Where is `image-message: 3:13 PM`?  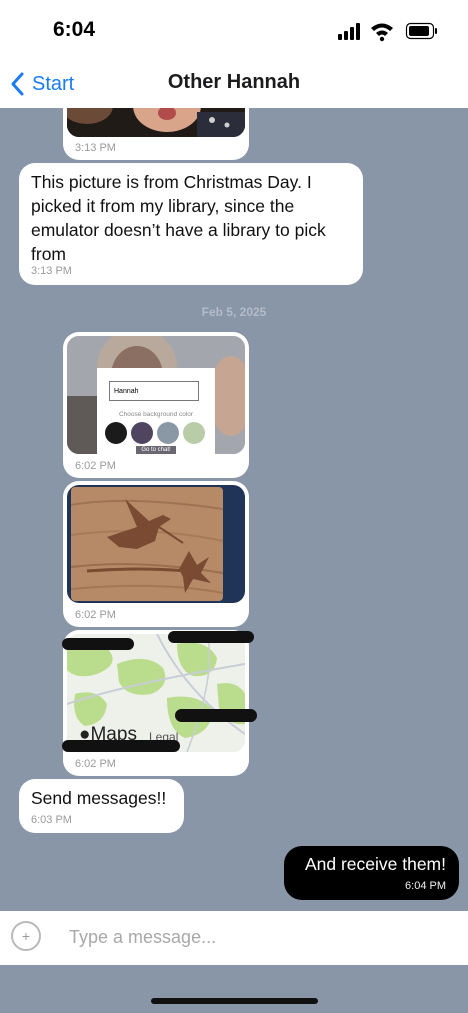 image-message: 3:13 PM is located at coordinates (156, 134).